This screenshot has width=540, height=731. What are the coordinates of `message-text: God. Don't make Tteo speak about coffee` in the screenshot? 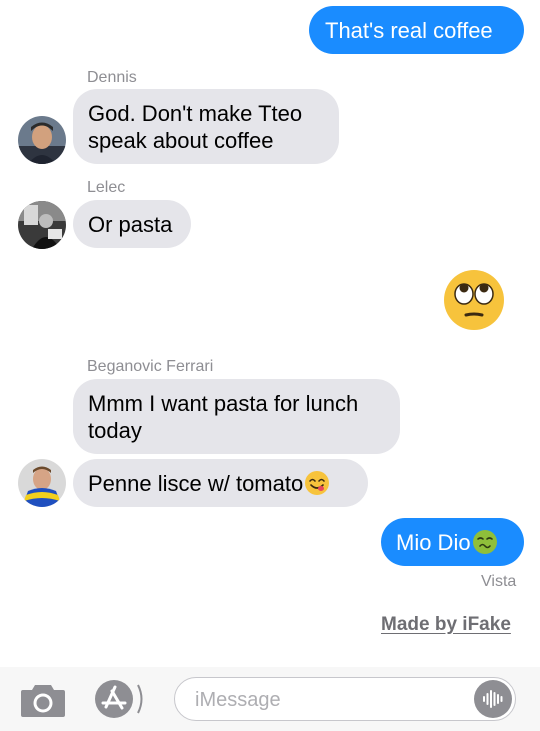 It's located at (195, 127).